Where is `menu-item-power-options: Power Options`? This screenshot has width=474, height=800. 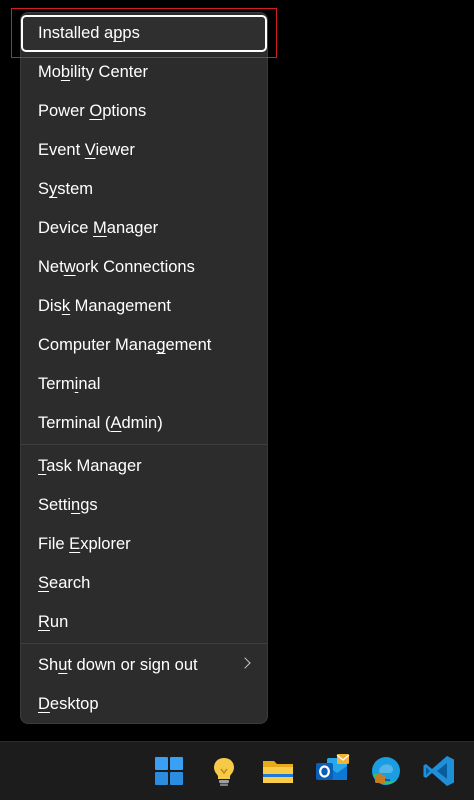
menu-item-power-options: Power Options is located at coordinates (144, 111).